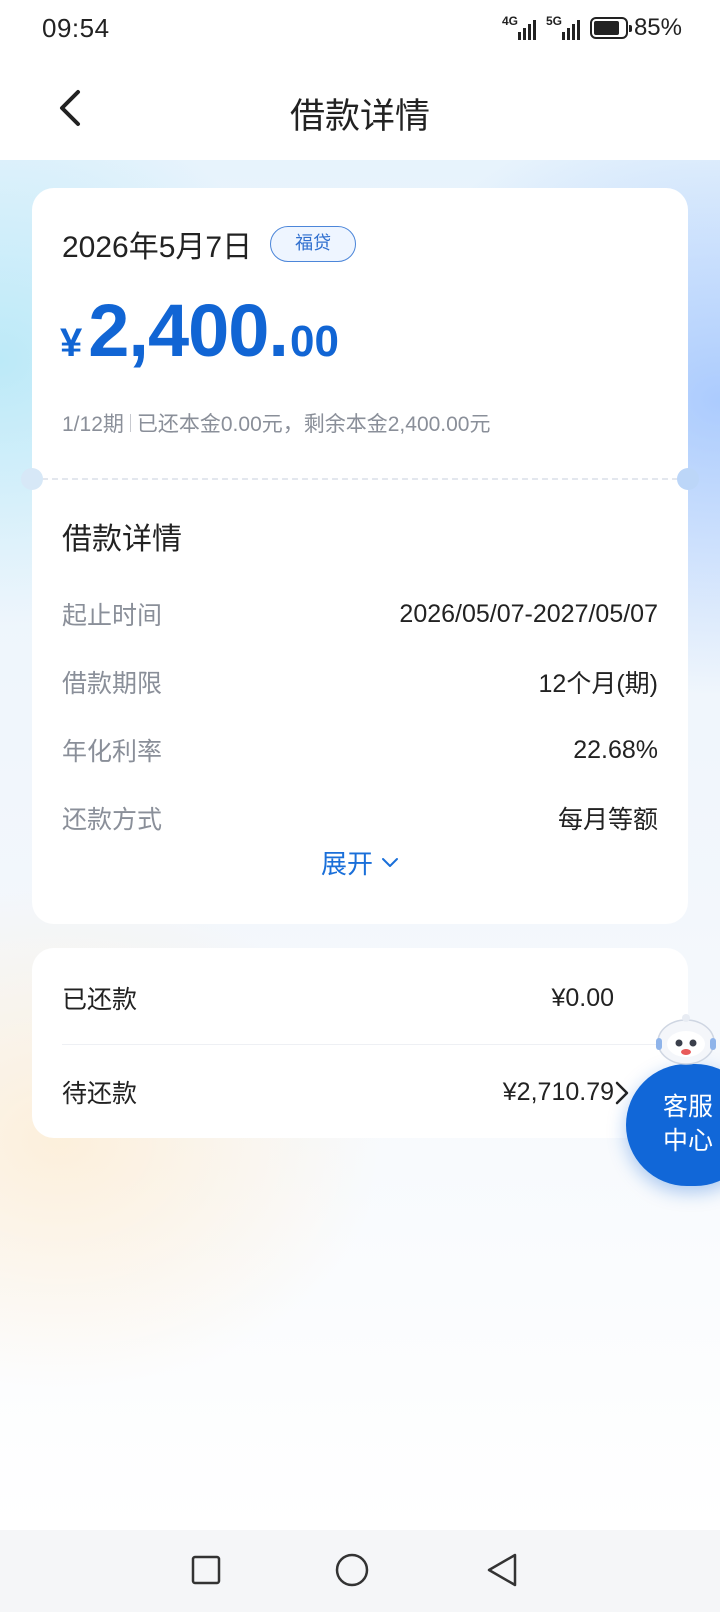 Image resolution: width=720 pixels, height=1612 pixels. I want to click on cs-label-line2: 中心, so click(687, 1141).